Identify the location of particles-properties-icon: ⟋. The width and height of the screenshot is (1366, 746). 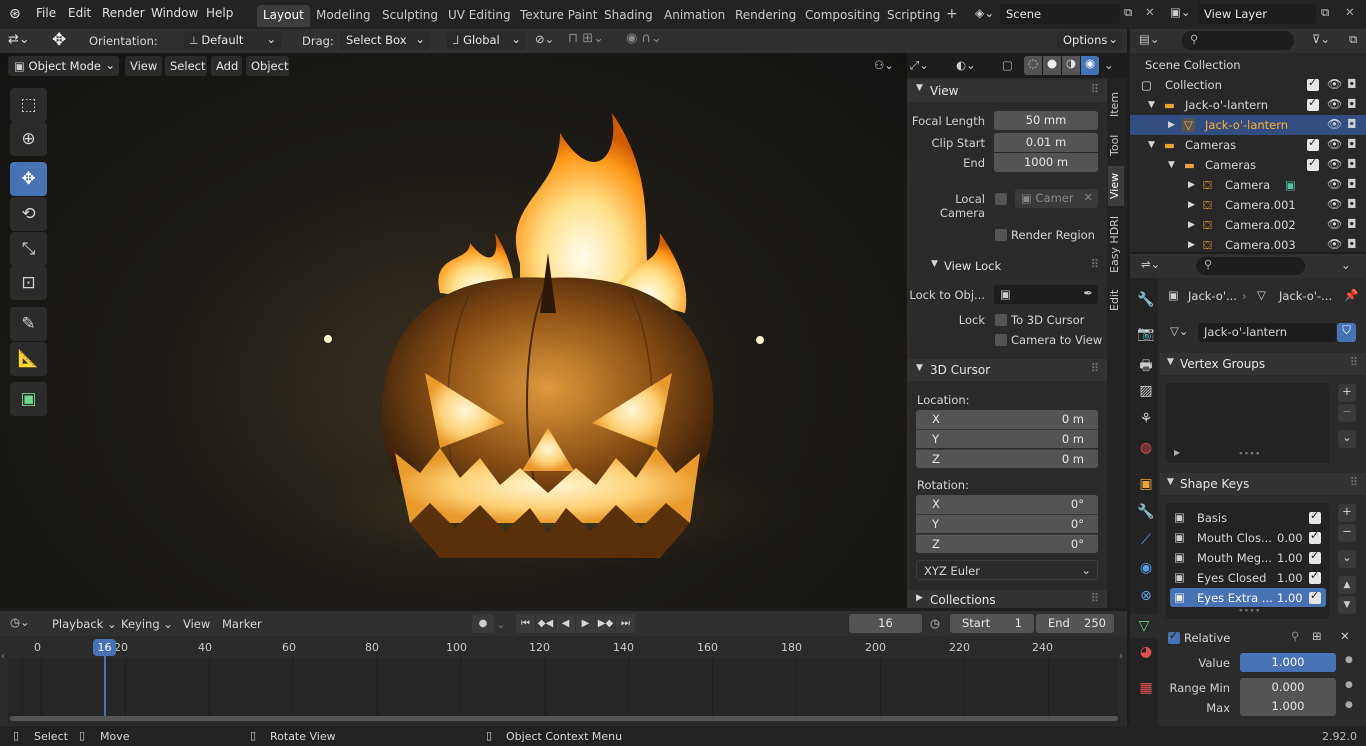
(1146, 541).